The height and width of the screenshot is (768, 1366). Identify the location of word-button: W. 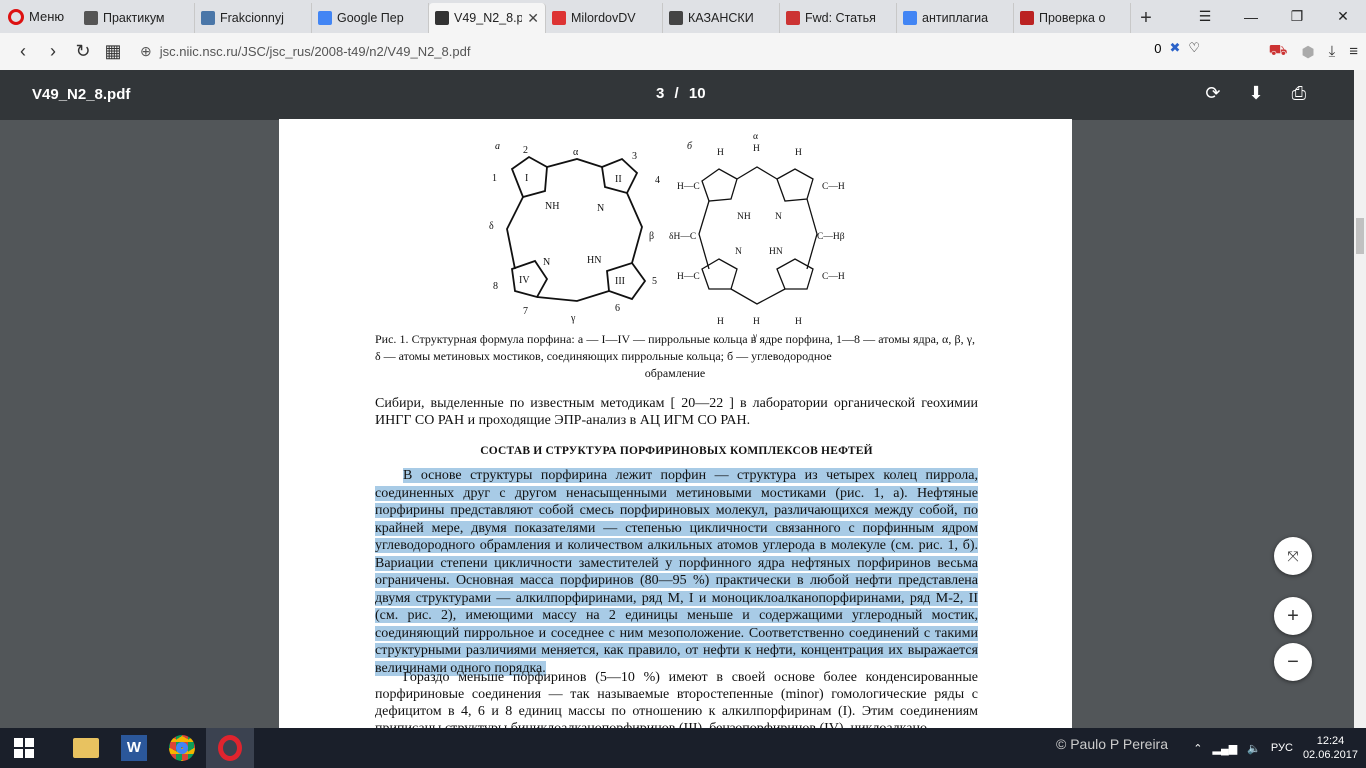
(134, 748).